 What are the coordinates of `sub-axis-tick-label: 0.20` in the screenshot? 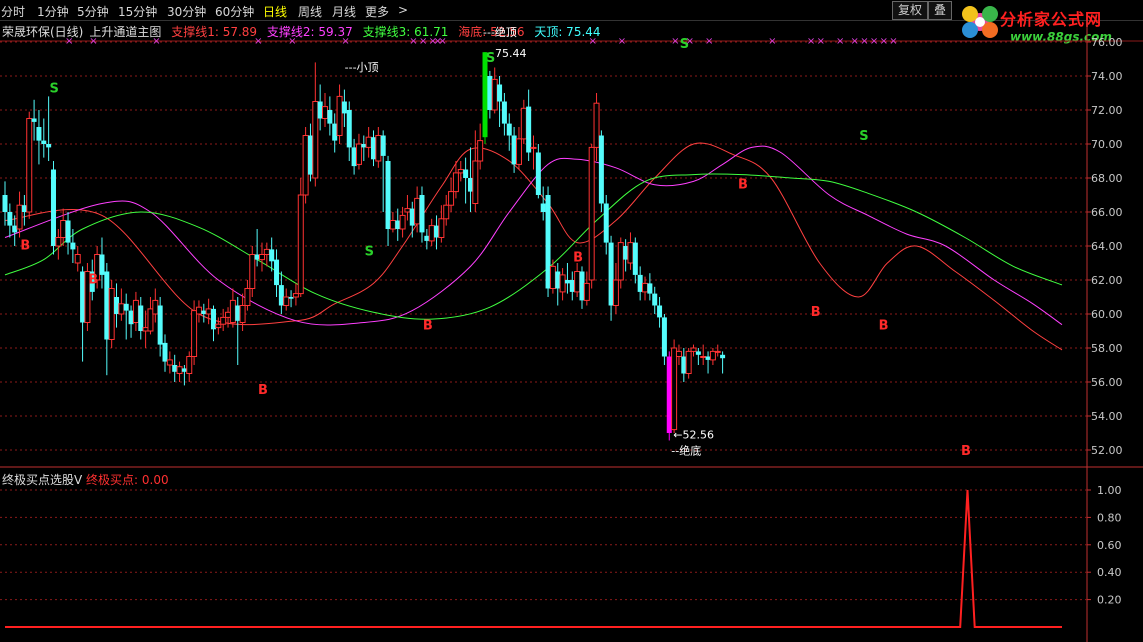 It's located at (1109, 600).